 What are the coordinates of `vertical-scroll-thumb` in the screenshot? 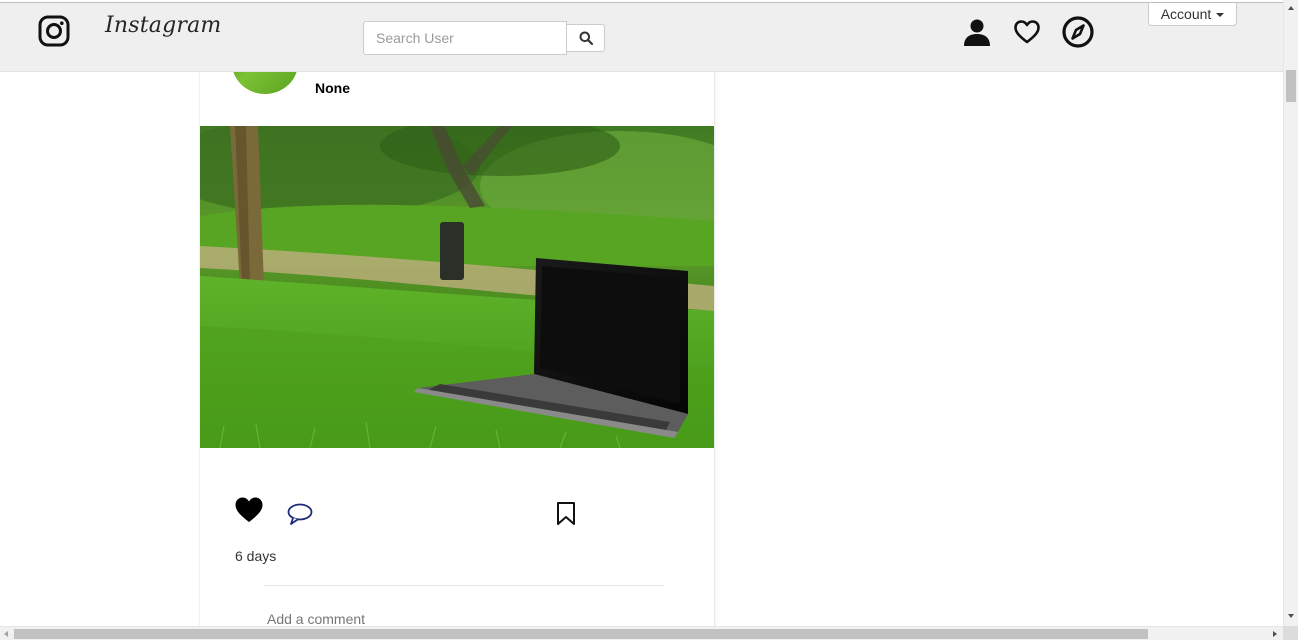 It's located at (1291, 86).